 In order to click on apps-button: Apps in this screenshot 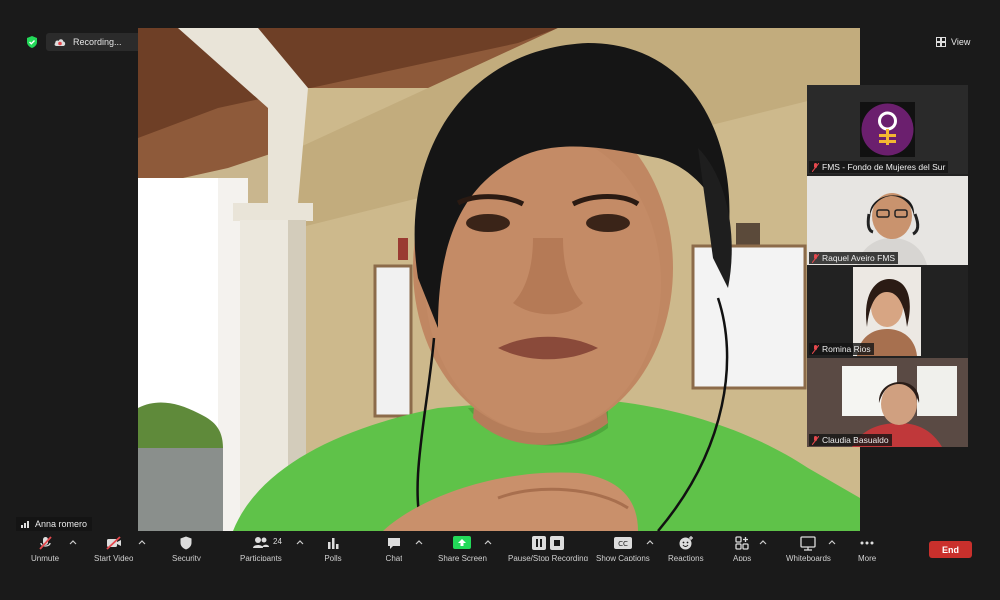, I will do `click(742, 548)`.